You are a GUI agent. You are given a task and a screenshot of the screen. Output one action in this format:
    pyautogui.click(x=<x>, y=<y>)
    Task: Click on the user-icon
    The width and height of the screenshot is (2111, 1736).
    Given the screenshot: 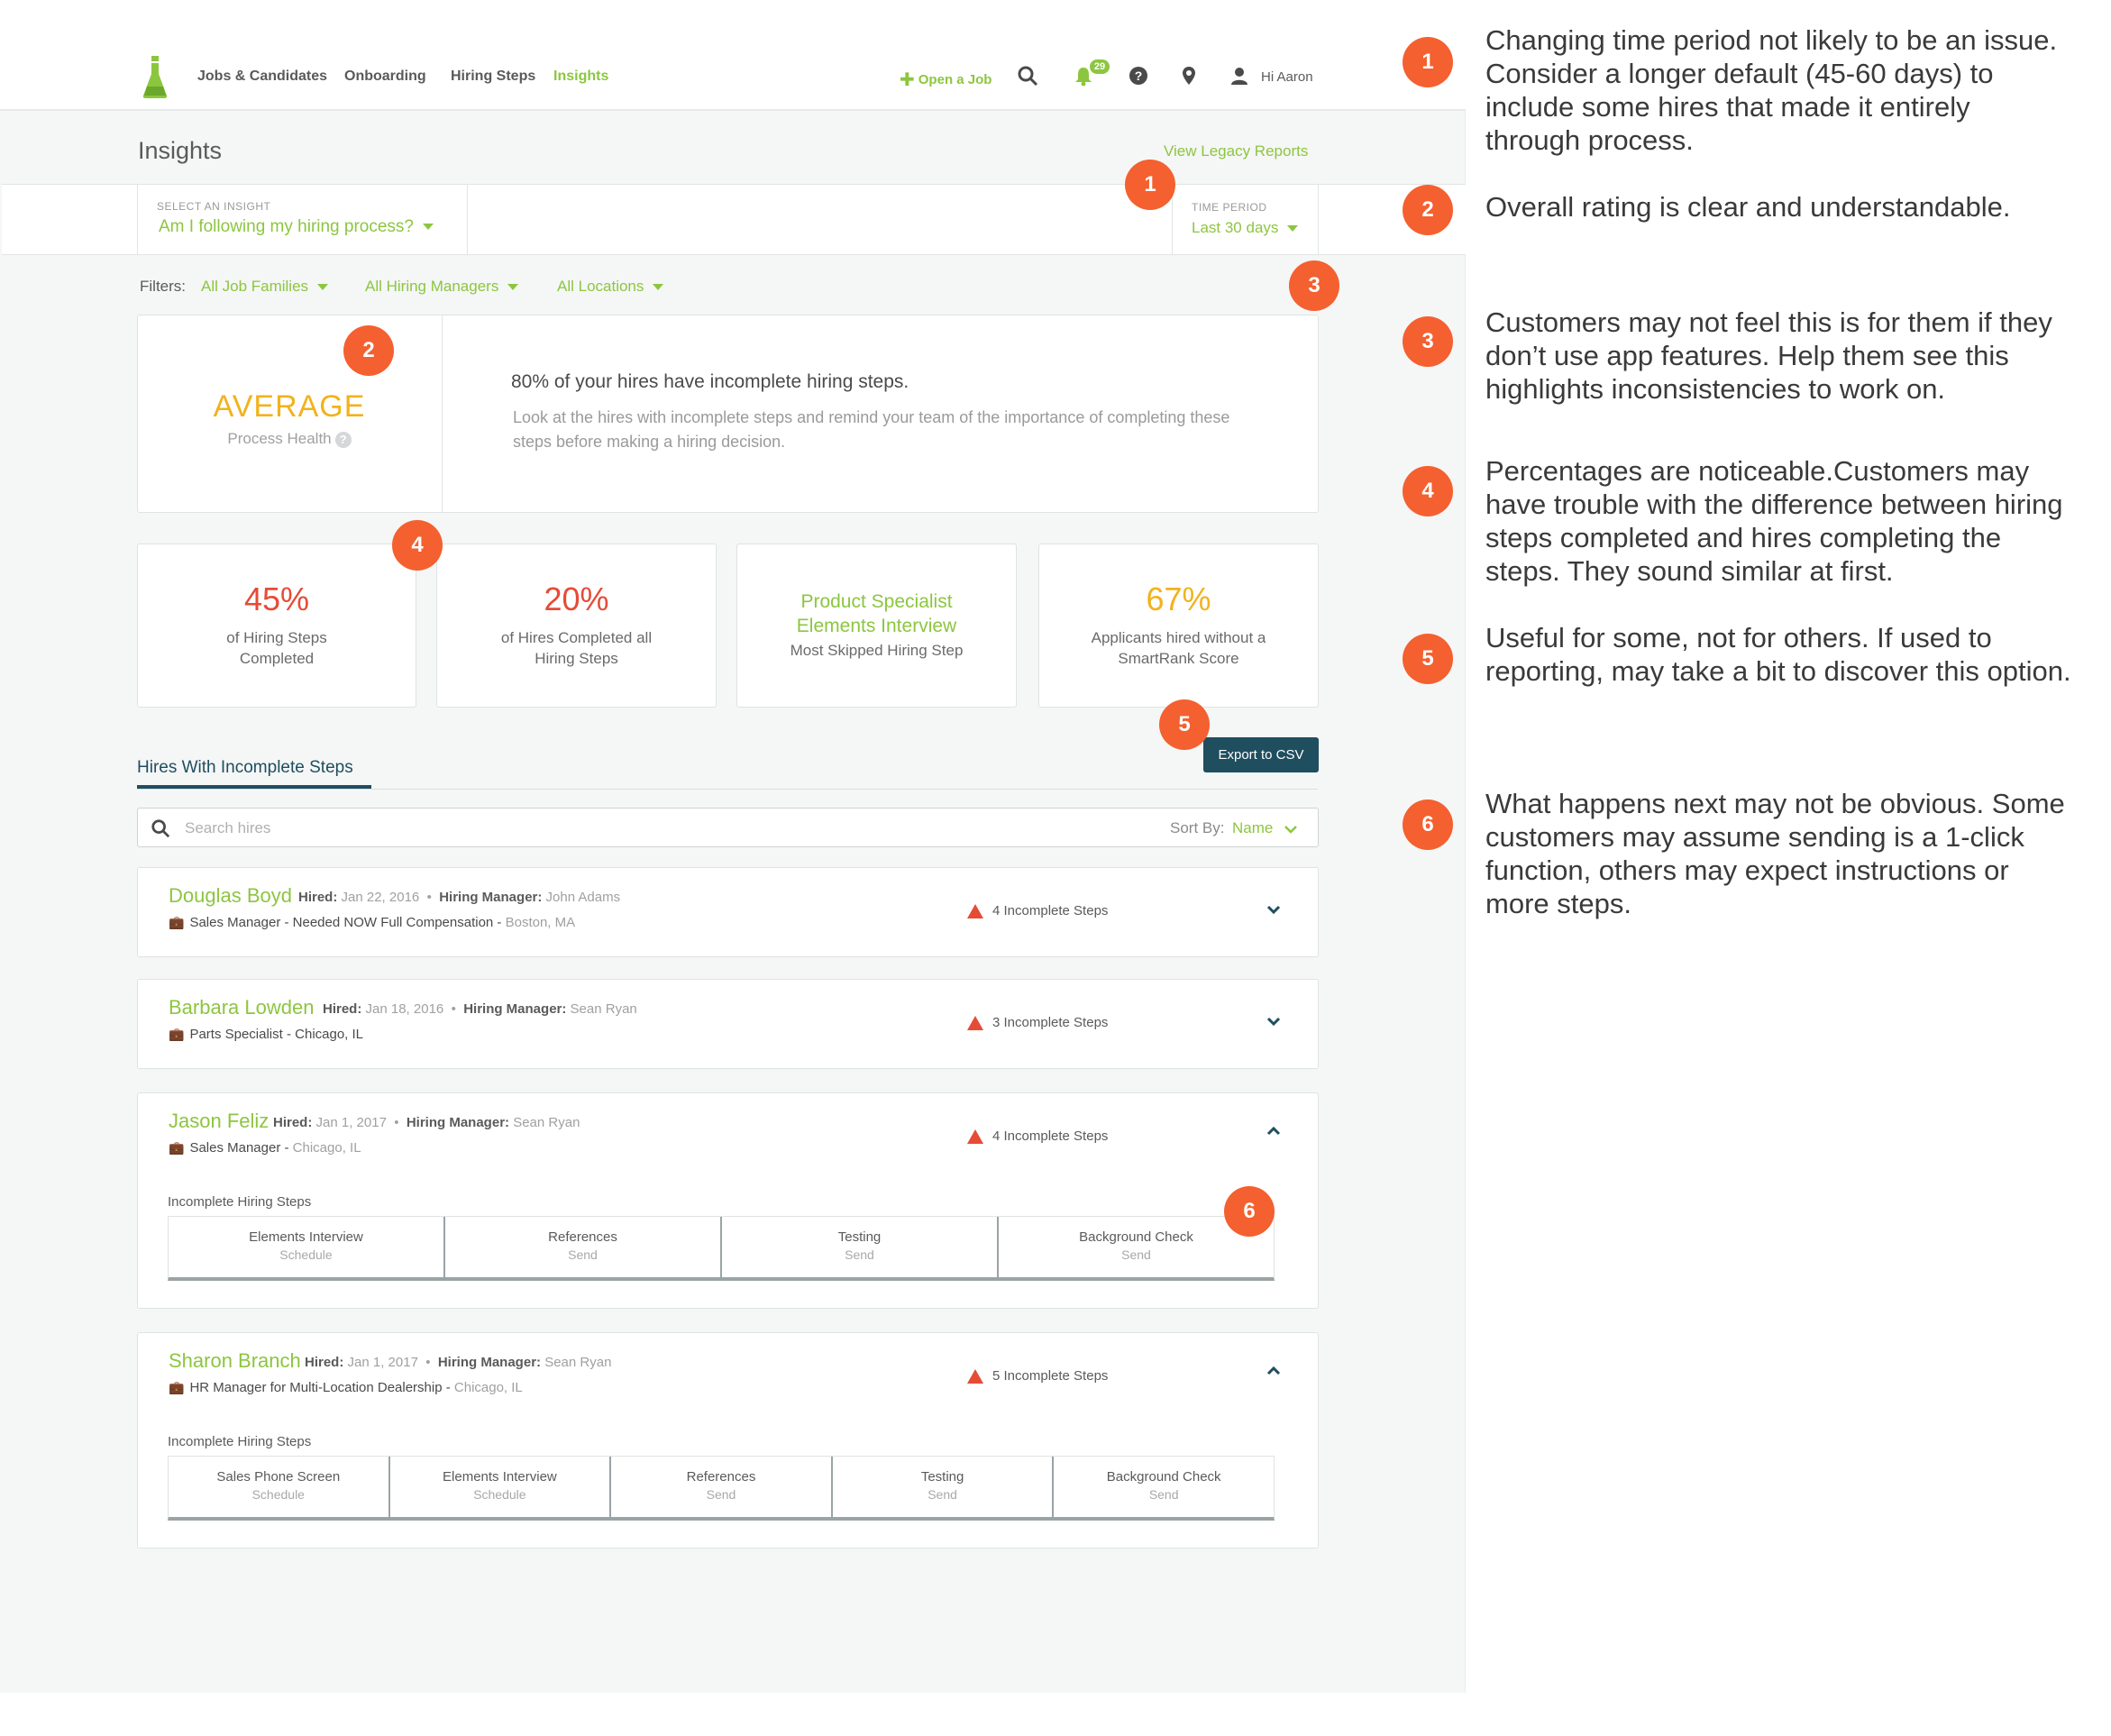 What is the action you would take?
    pyautogui.click(x=1239, y=76)
    